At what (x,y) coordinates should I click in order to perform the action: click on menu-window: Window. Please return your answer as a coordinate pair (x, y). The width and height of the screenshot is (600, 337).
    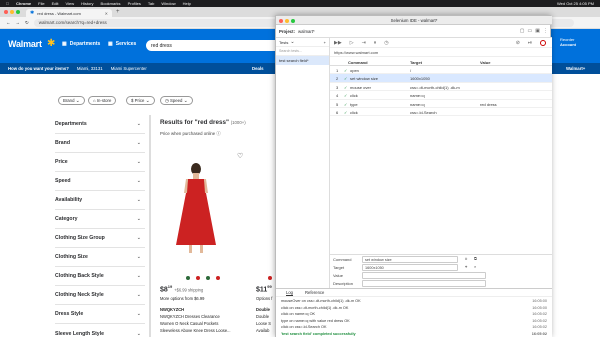
    Looking at the image, I should click on (168, 3).